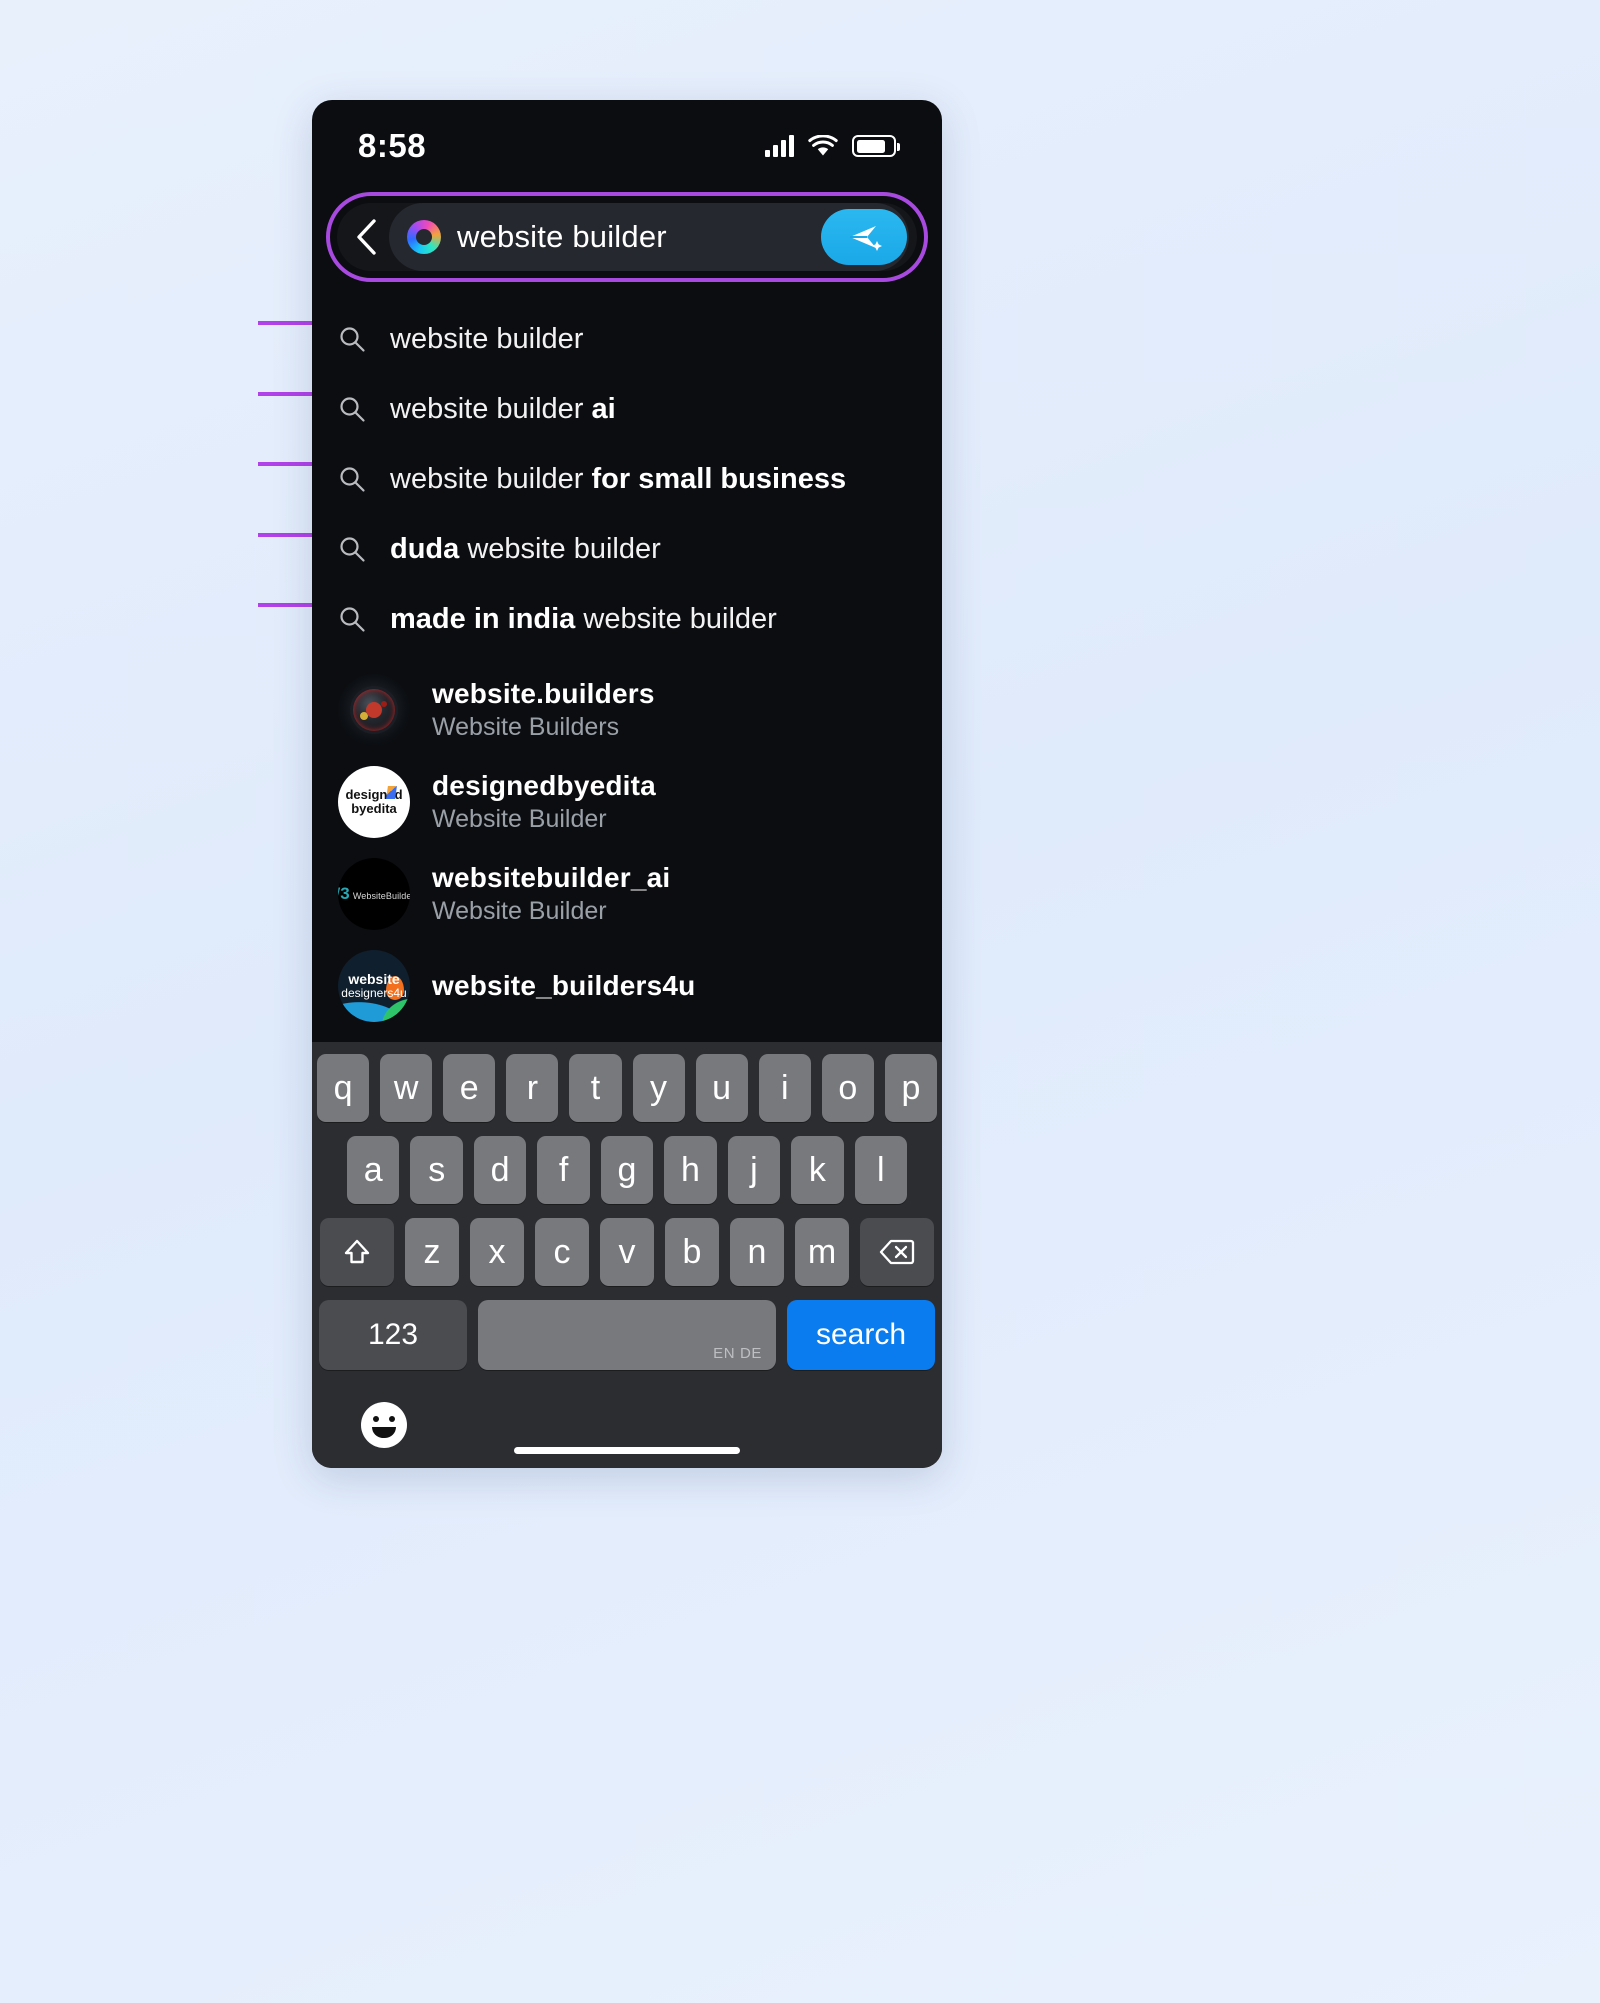 The width and height of the screenshot is (1600, 2003). I want to click on key-y: y, so click(658, 1088).